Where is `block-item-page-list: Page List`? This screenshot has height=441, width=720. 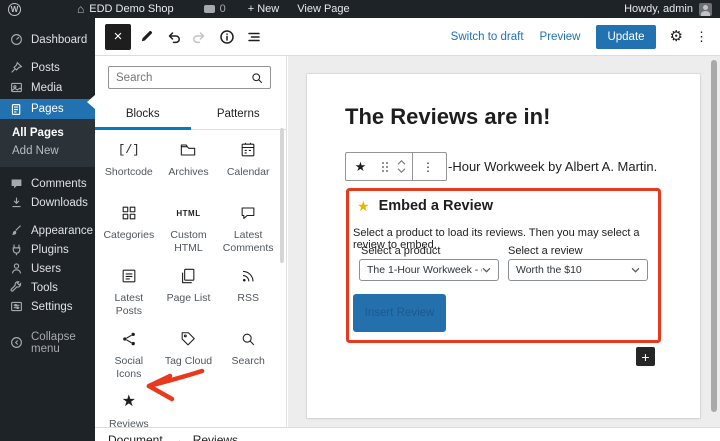 block-item-page-list: Page List is located at coordinates (189, 292).